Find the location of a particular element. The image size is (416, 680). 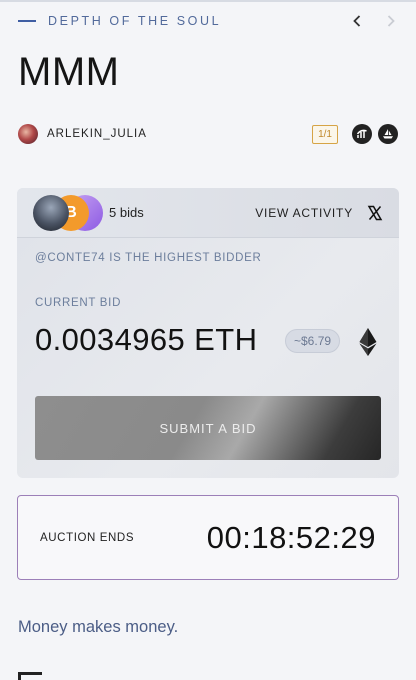

collection-header: DEPTH OF THE SOUL is located at coordinates (208, 21).